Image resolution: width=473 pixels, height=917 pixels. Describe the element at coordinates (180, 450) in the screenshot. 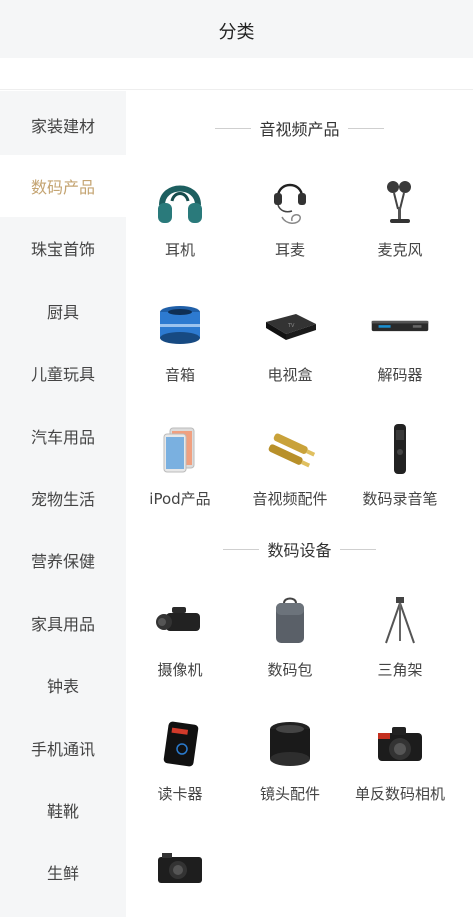

I see `ipod-icon` at that location.